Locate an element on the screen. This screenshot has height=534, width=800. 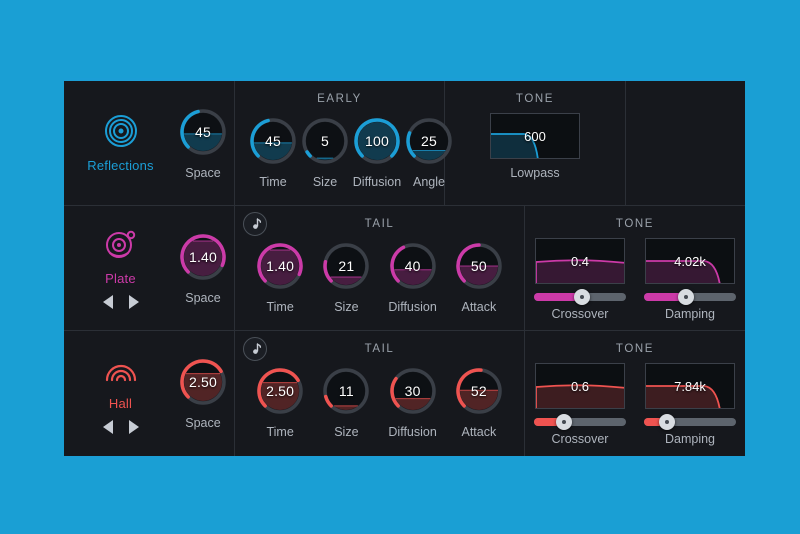
knob-diffusion: 30 Diffusion is located at coordinates (413, 402).